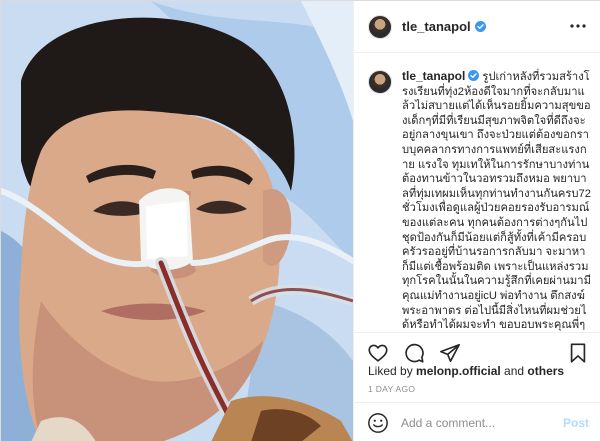  Describe the element at coordinates (380, 26) in the screenshot. I see `avatar` at that location.